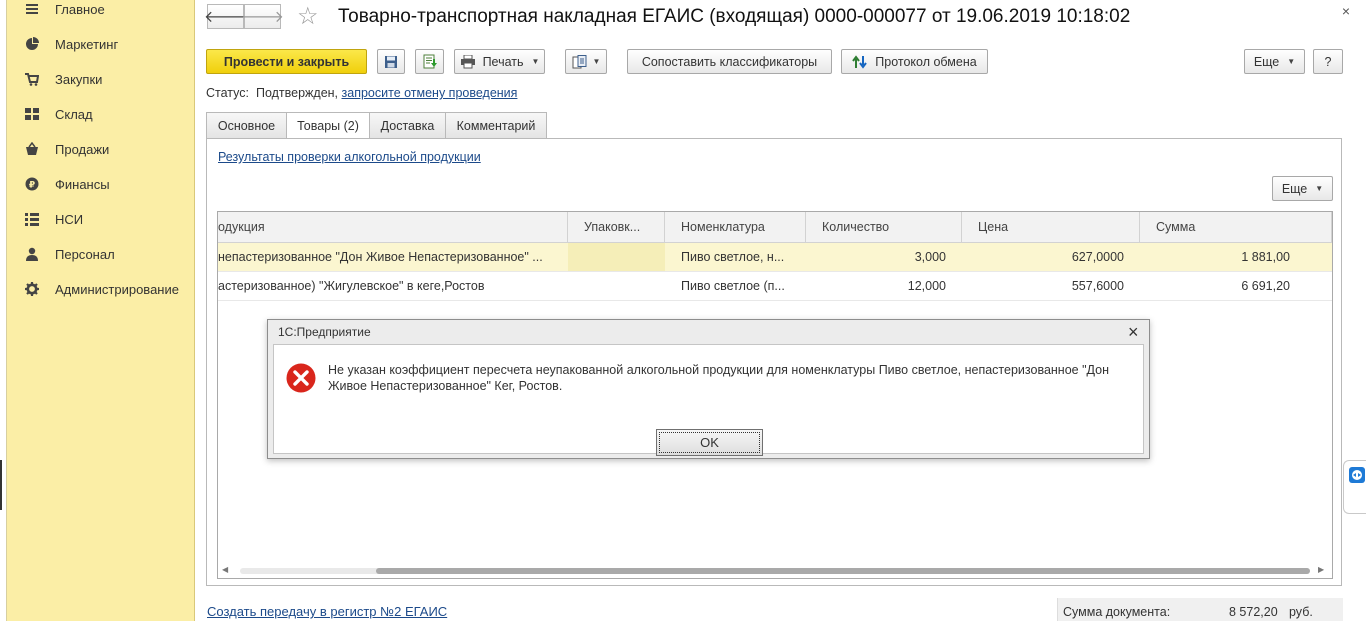  I want to click on sidebar-item-finance: ₽ Финансы, so click(67, 184).